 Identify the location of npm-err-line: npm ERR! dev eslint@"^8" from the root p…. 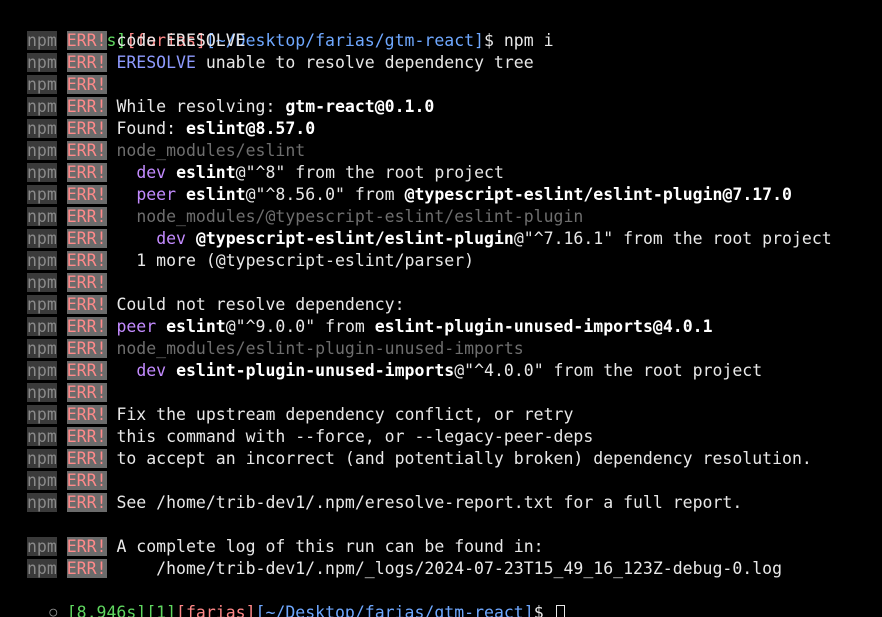
(441, 173).